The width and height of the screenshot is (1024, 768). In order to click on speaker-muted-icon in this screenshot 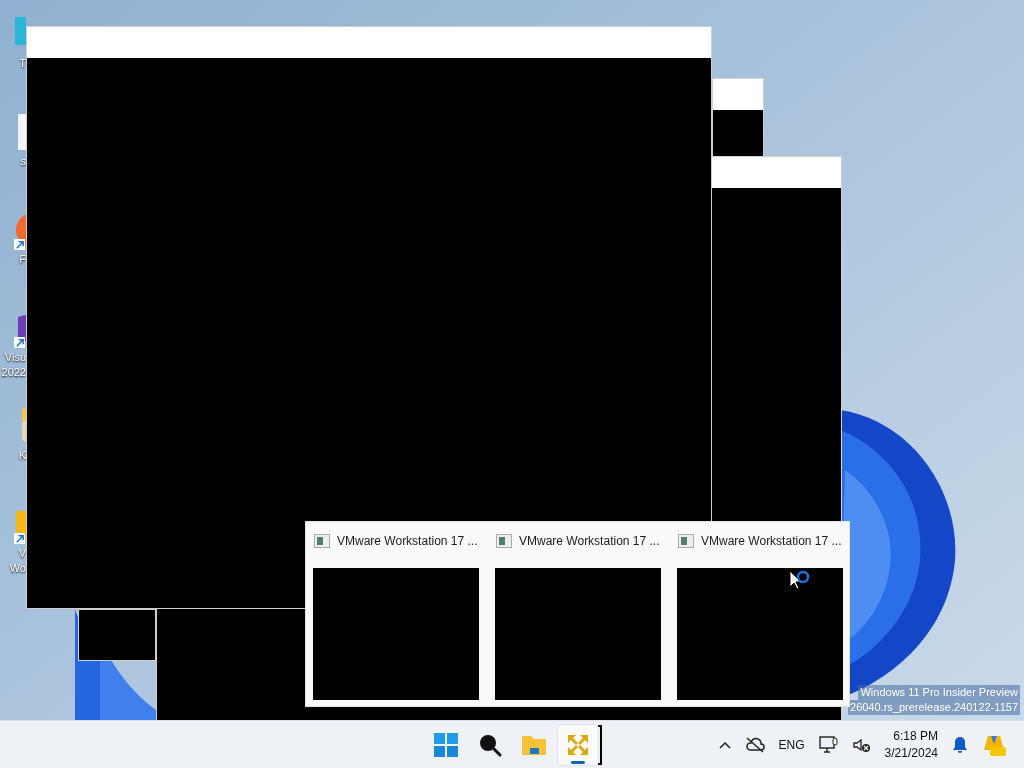, I will do `click(861, 744)`.